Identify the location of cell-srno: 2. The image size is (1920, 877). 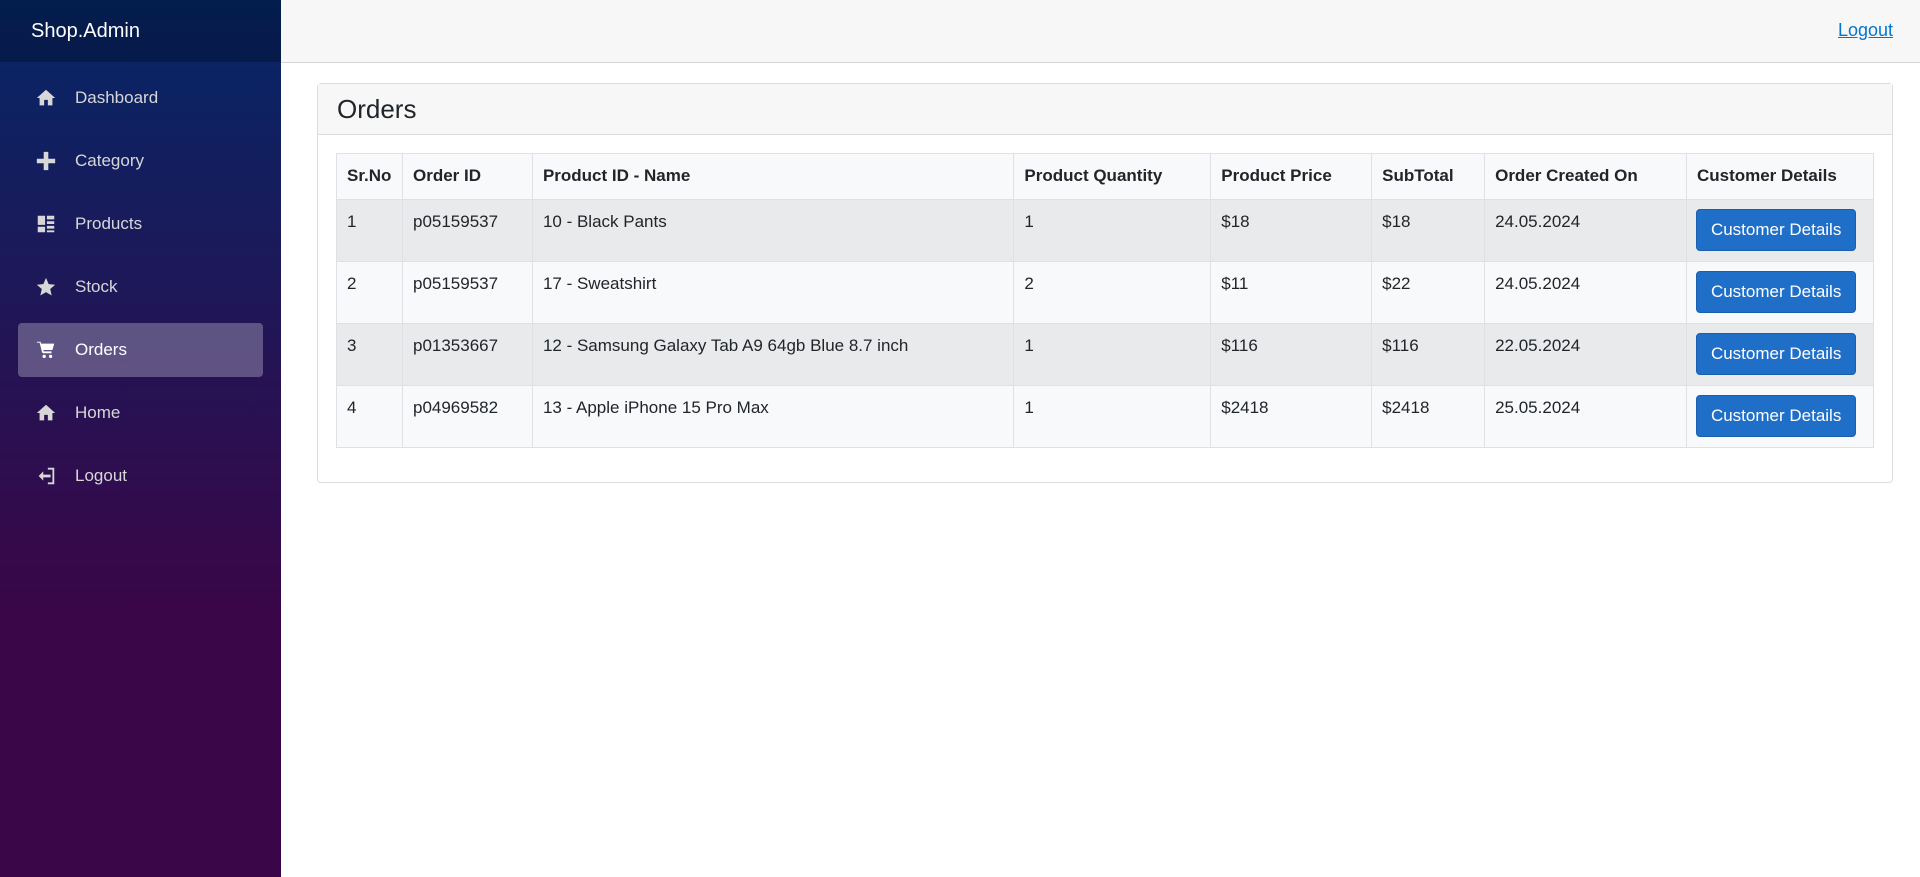
(369, 292).